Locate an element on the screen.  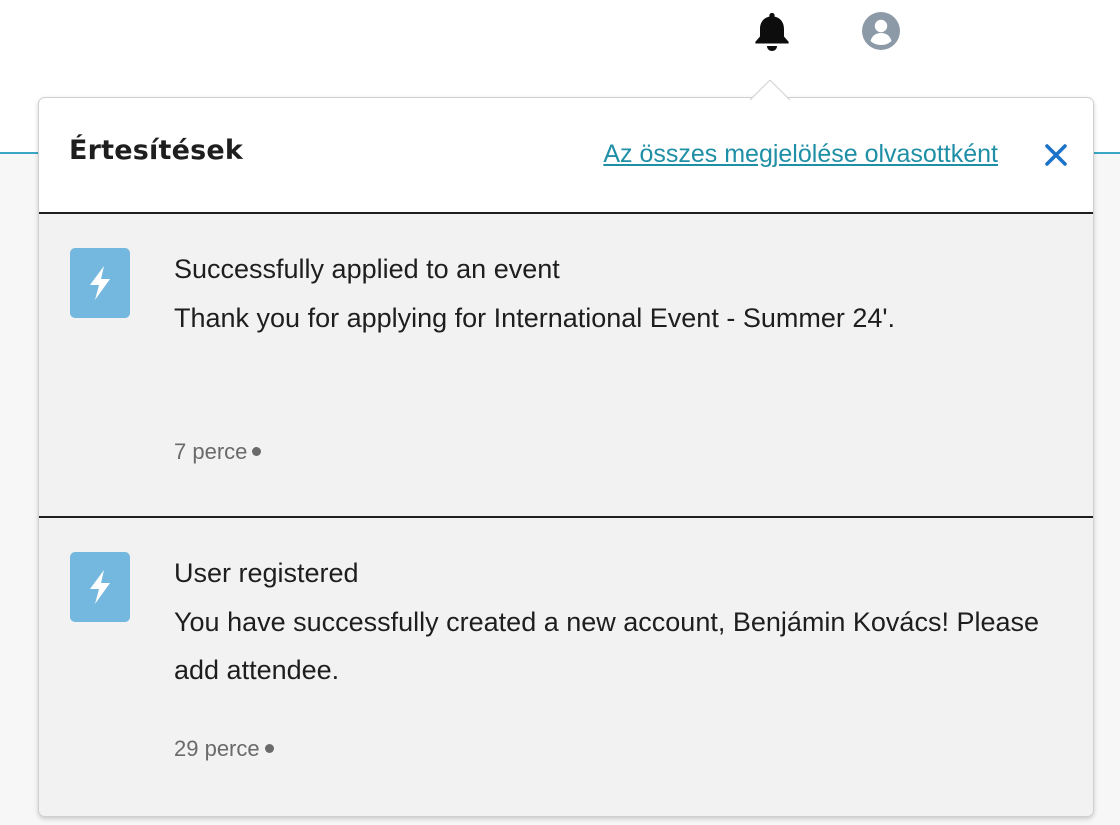
notification-title: User registered is located at coordinates (266, 573).